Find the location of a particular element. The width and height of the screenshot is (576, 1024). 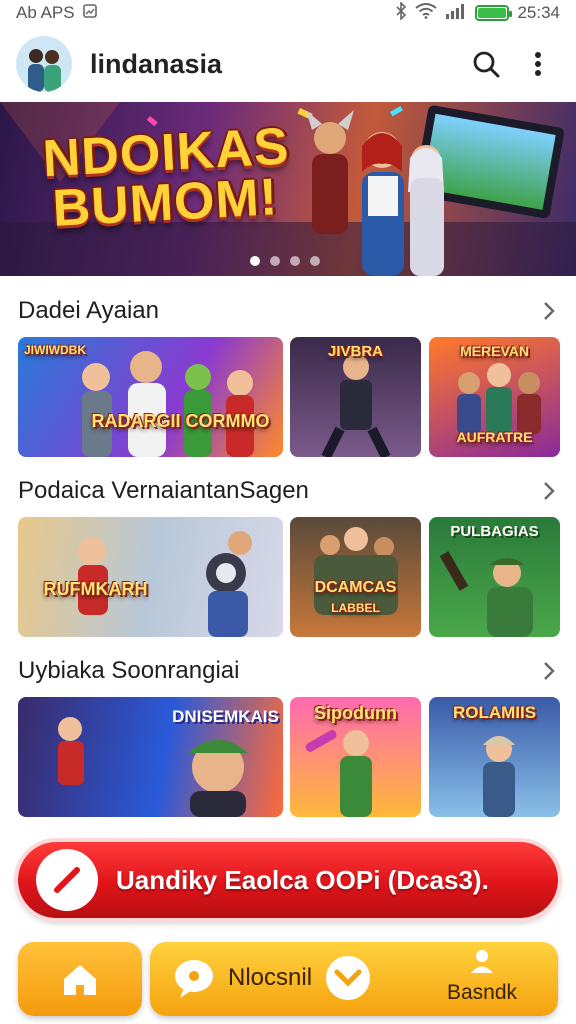

nav-profile-label: Basndk is located at coordinates (482, 992).